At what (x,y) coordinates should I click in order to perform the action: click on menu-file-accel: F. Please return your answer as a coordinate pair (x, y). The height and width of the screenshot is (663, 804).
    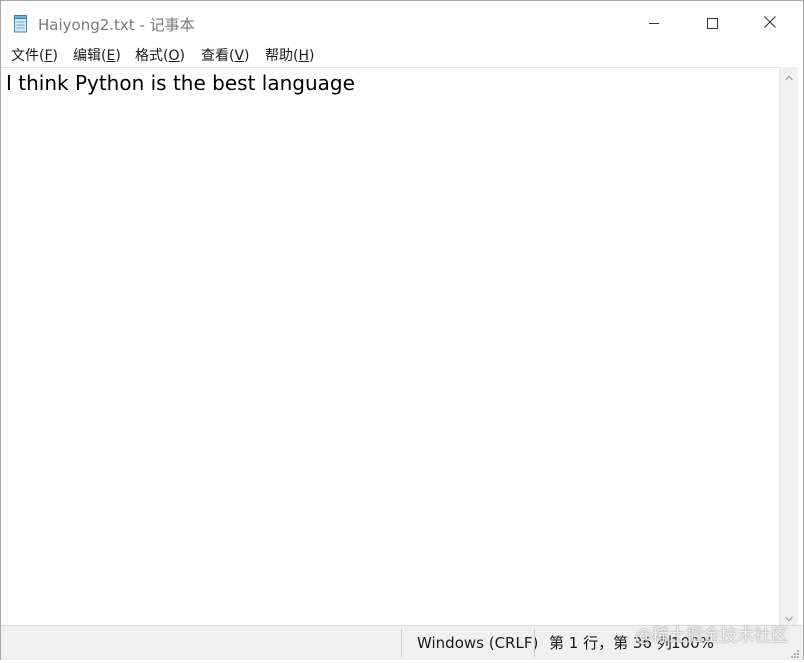
    Looking at the image, I should click on (48, 56).